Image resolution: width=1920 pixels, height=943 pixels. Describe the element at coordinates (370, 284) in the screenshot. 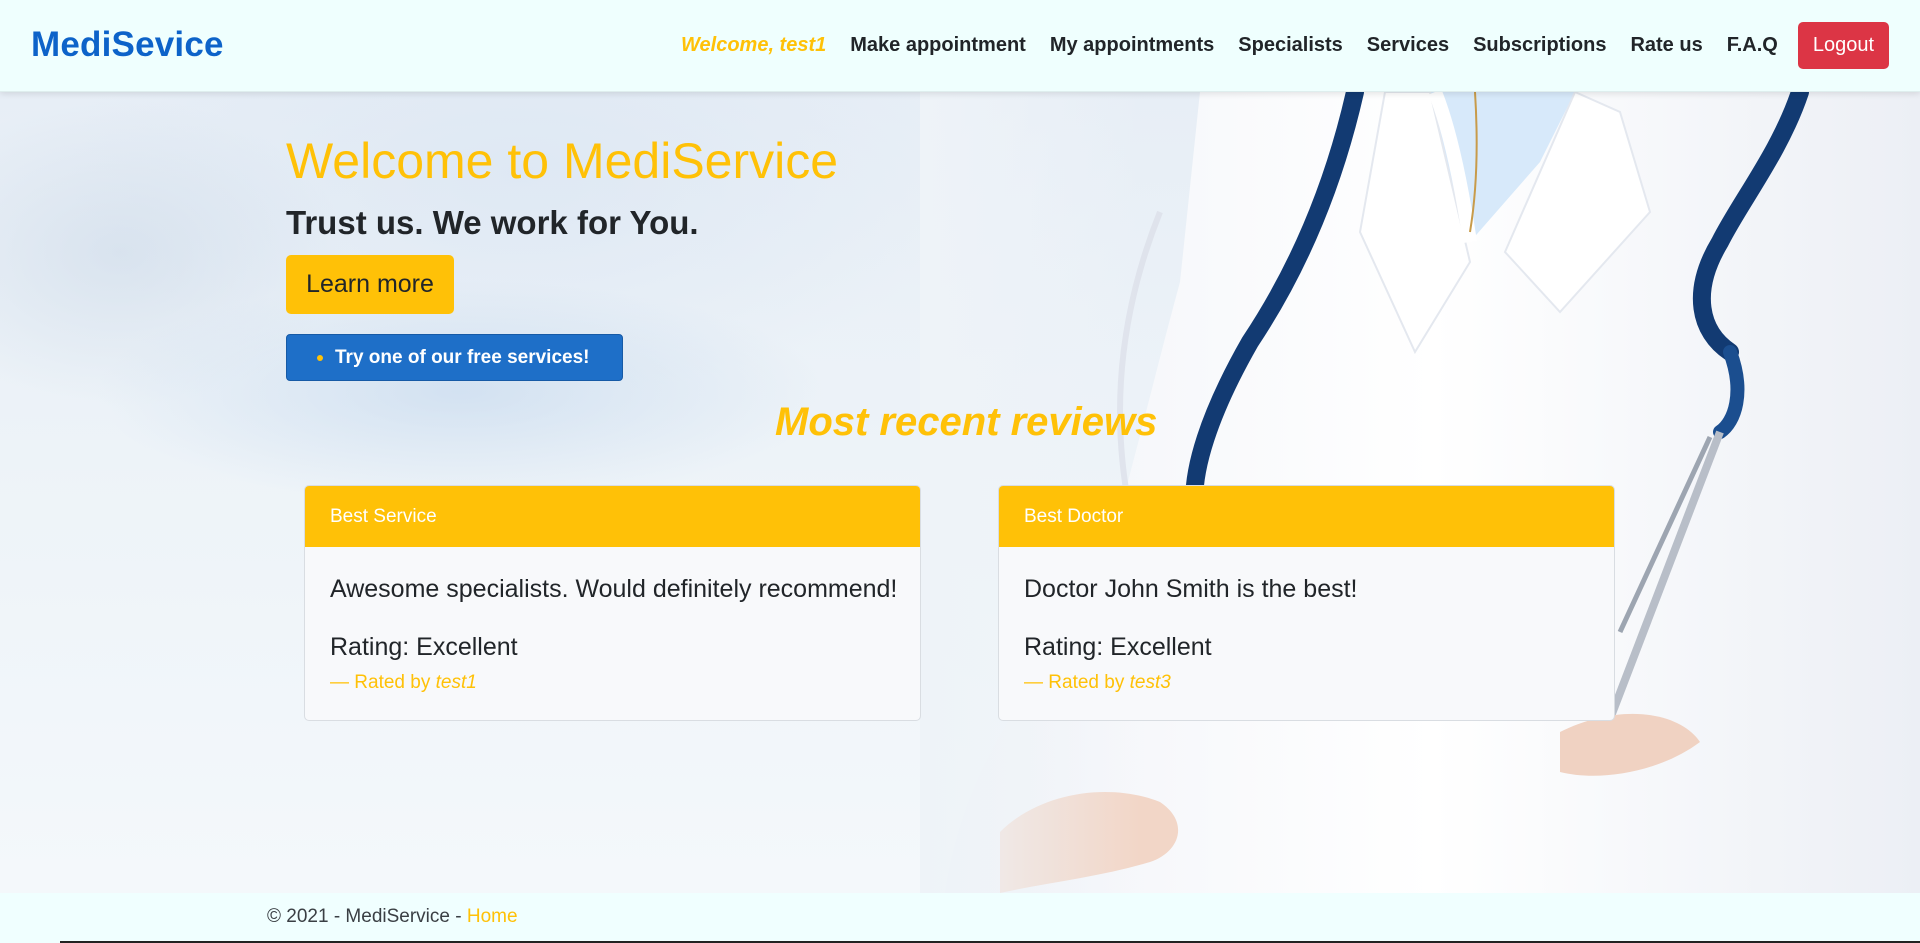

I see `learn-more-button: Learn more` at that location.